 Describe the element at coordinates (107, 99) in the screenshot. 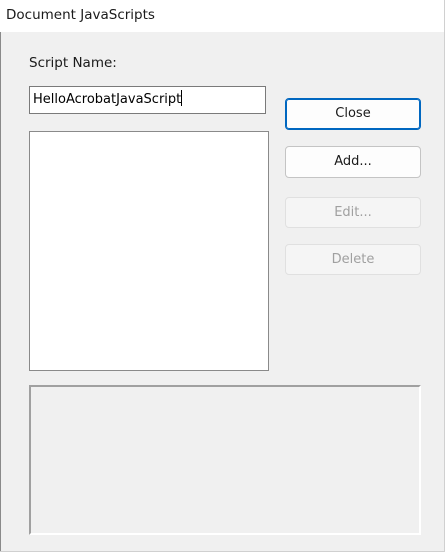

I see `script-name-value: HelloAcrobatJavaScript` at that location.